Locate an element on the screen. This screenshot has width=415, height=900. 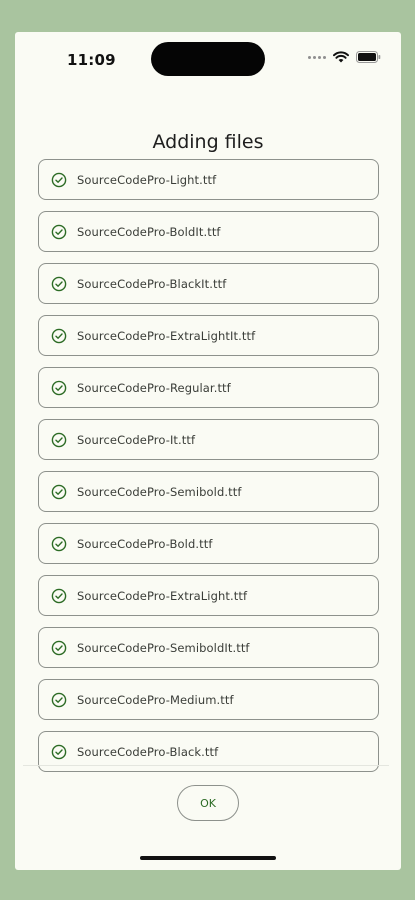
status-icons is located at coordinates (344, 57).